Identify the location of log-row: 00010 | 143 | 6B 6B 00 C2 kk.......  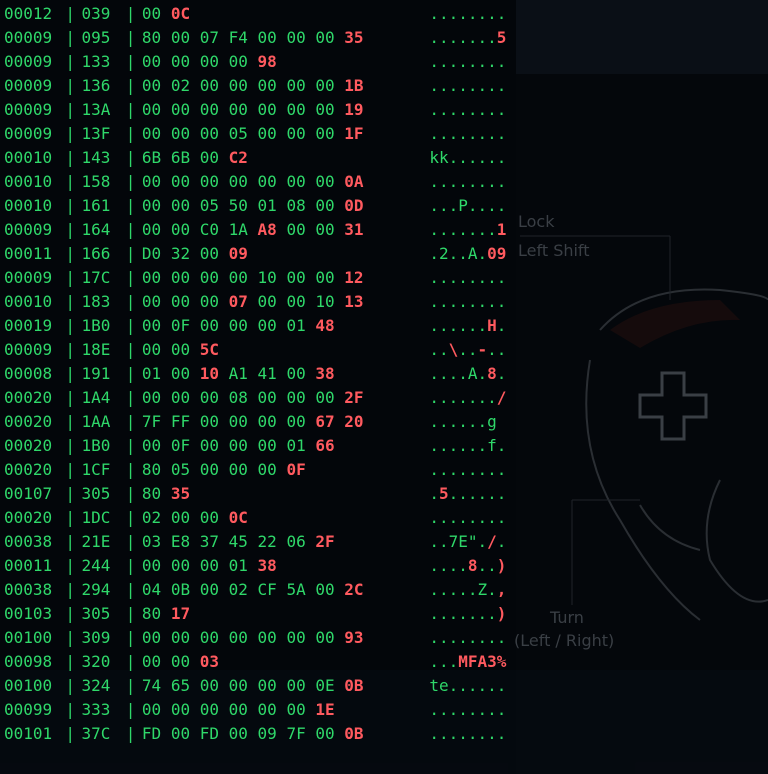
(260, 158).